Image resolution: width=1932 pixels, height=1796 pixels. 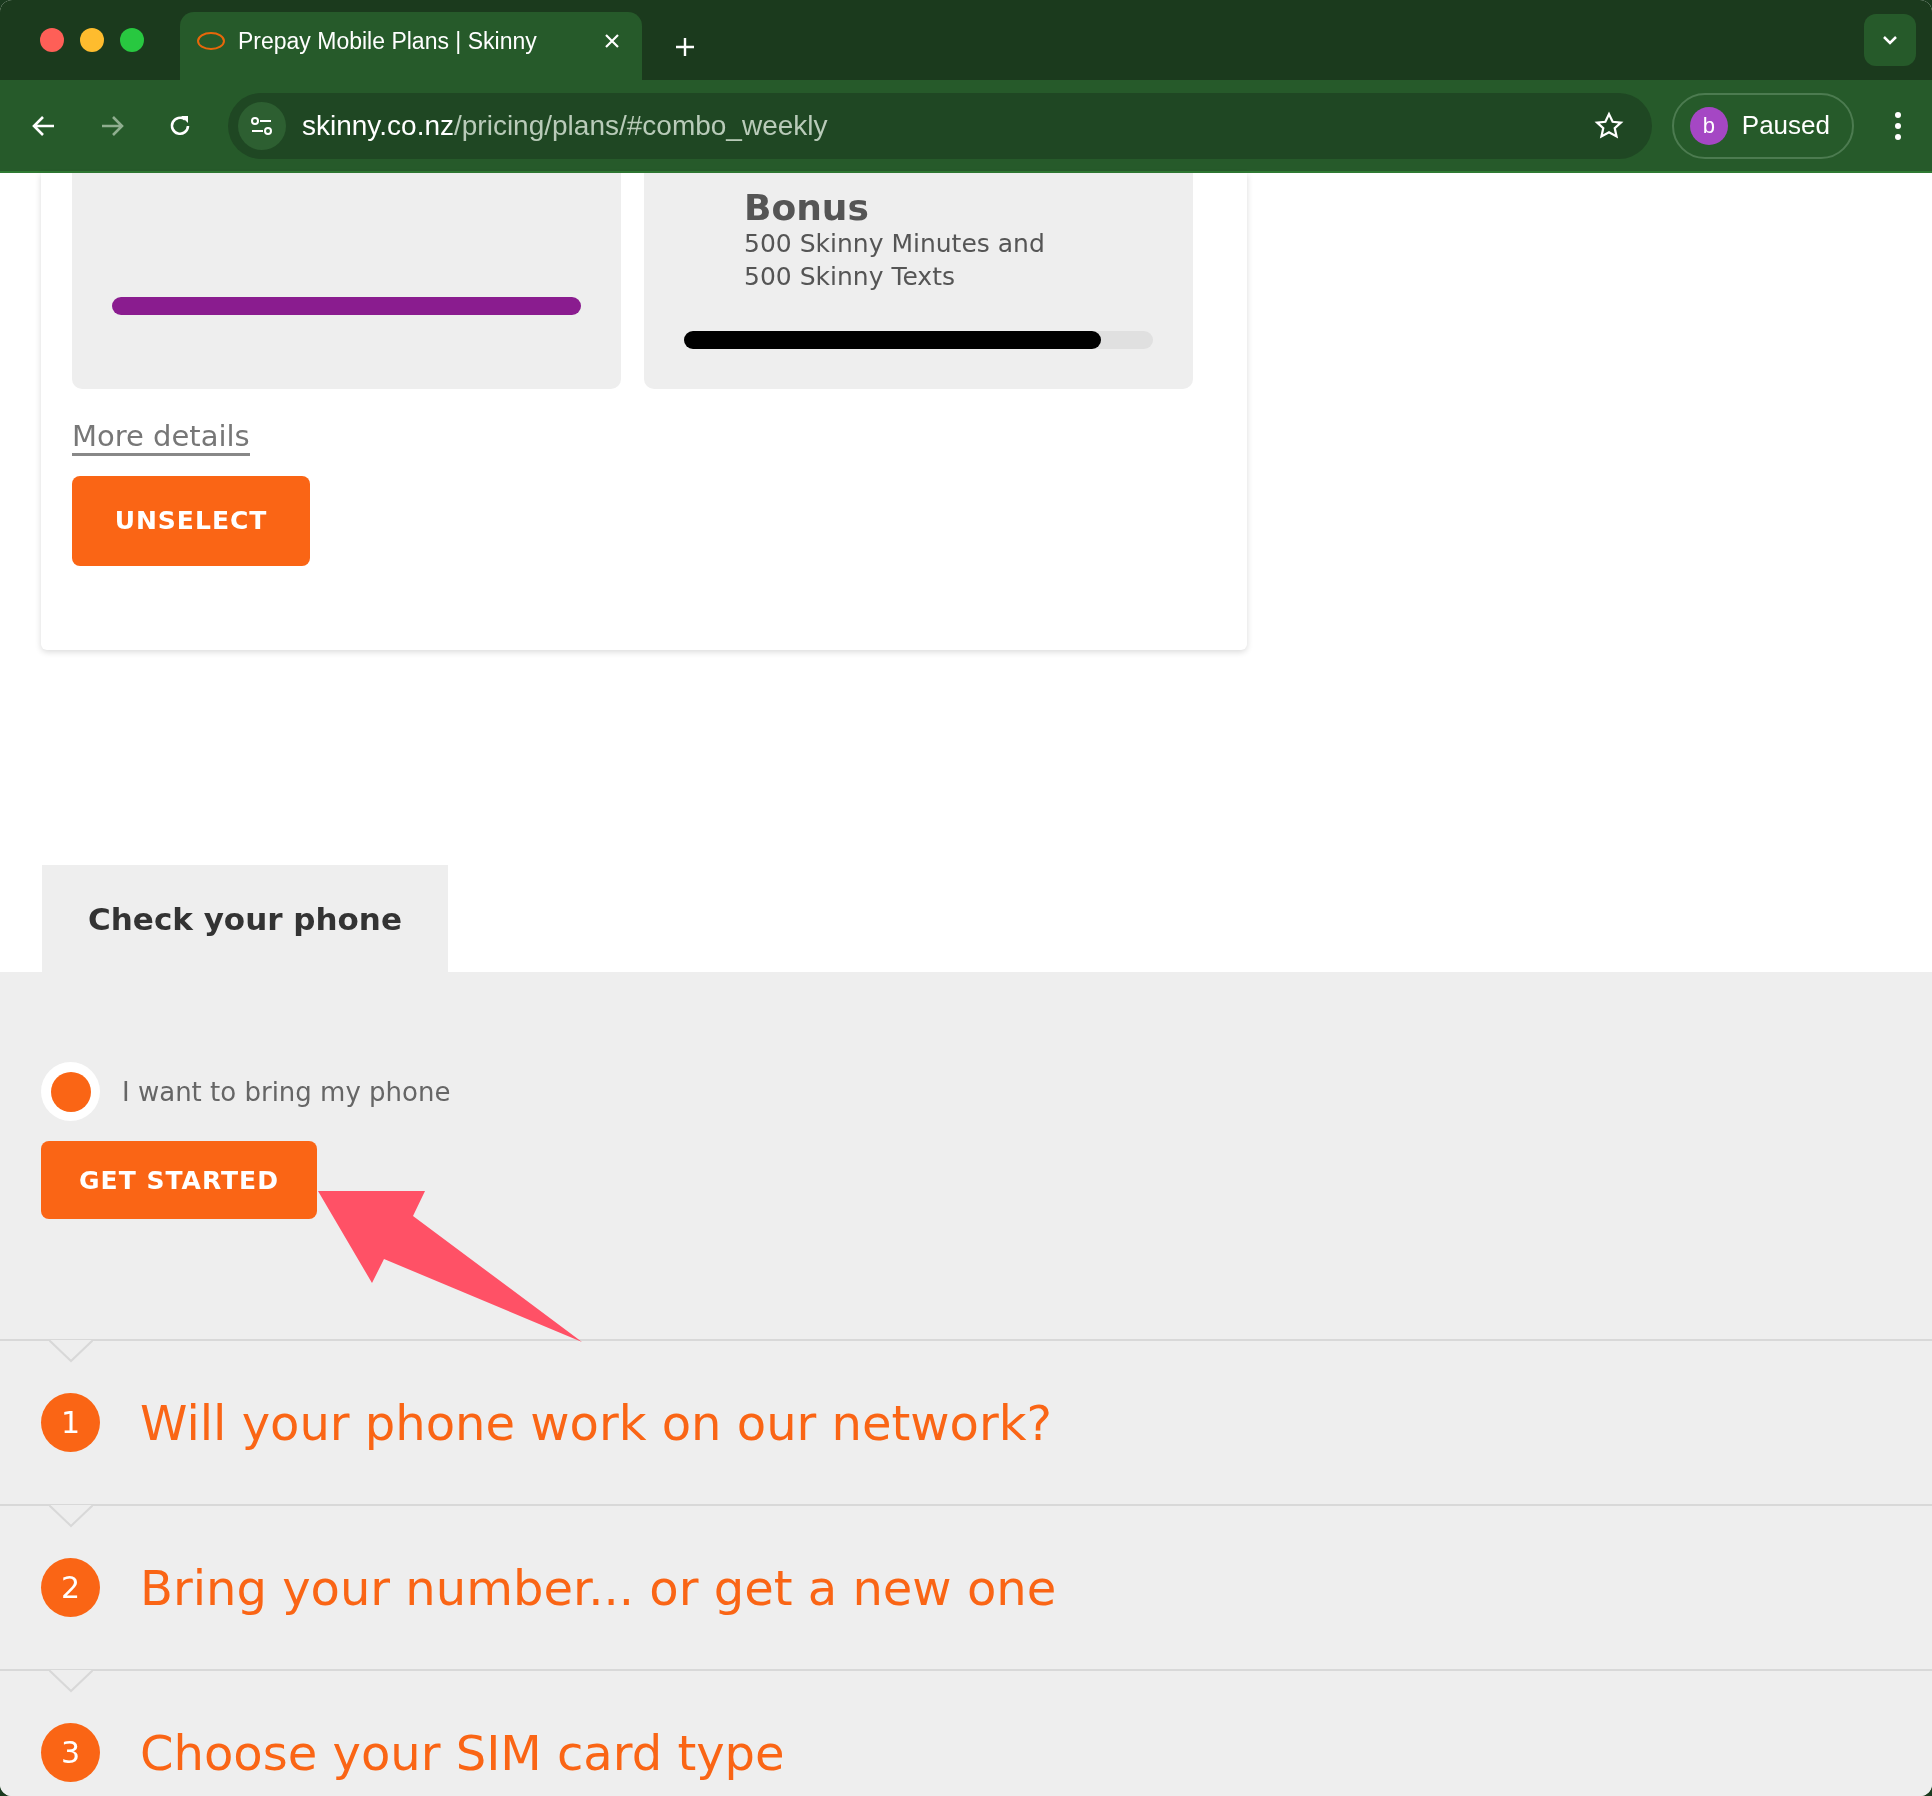 What do you see at coordinates (940, 125) in the screenshot?
I see `address-bar: skinny.co.nz/pricing/plans/#combo_weekly` at bounding box center [940, 125].